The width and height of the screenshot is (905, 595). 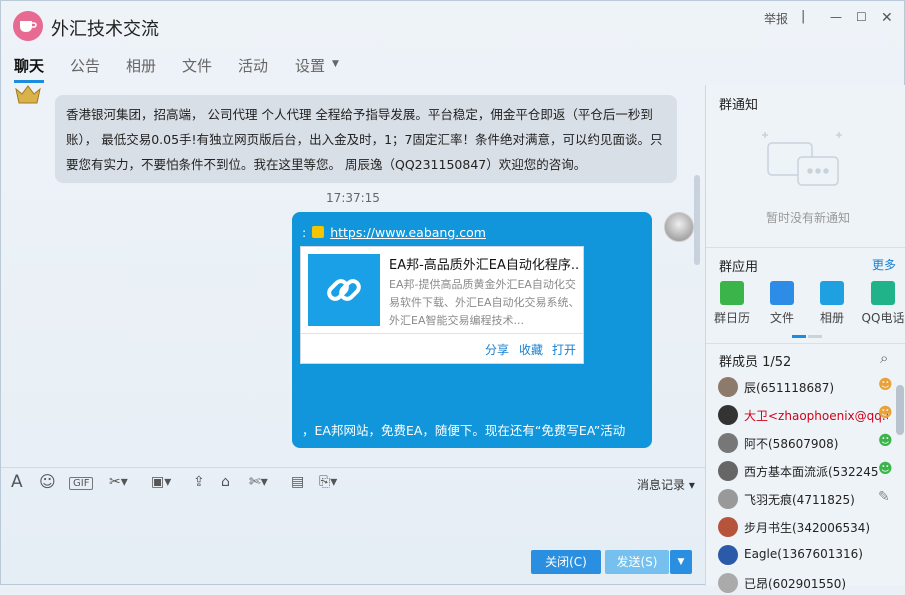 I want to click on app-album-label: 相册, so click(x=831, y=318).